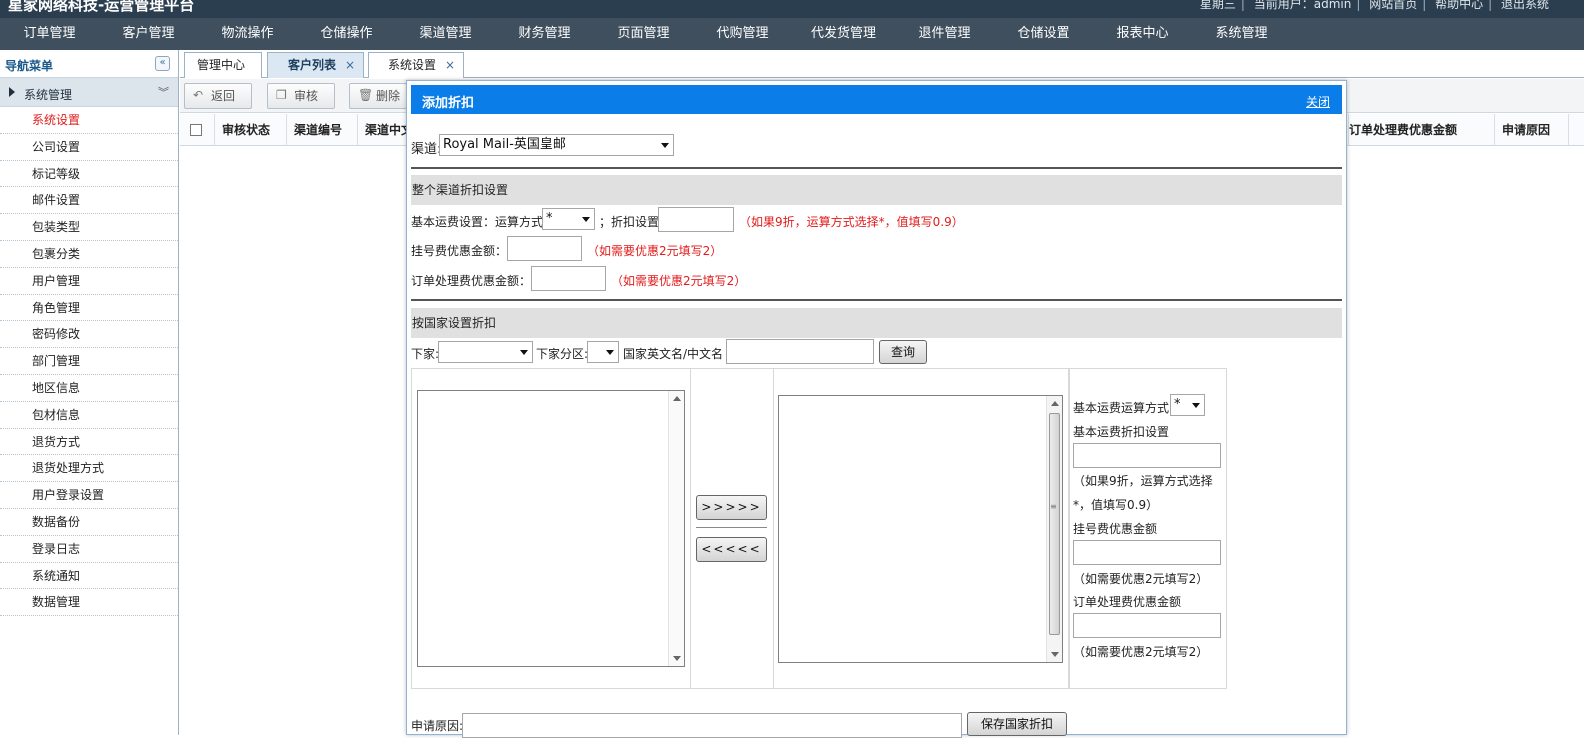  What do you see at coordinates (676, 528) in the screenshot?
I see `scrollbar` at bounding box center [676, 528].